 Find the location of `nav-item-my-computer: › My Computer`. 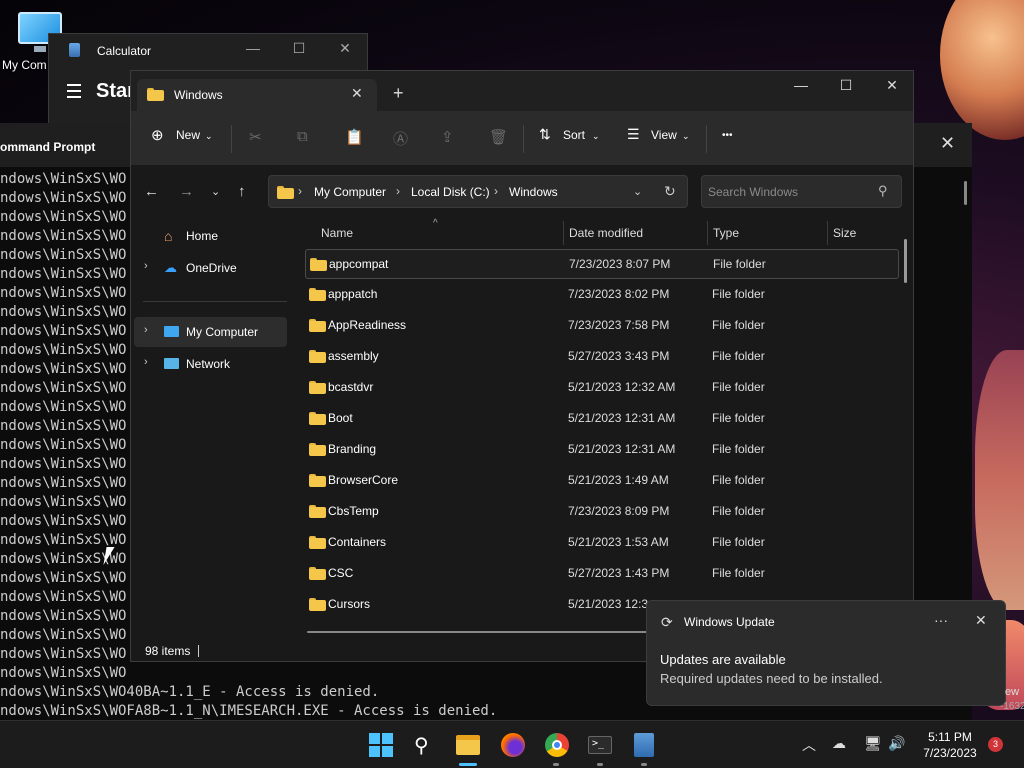

nav-item-my-computer: › My Computer is located at coordinates (210, 332).